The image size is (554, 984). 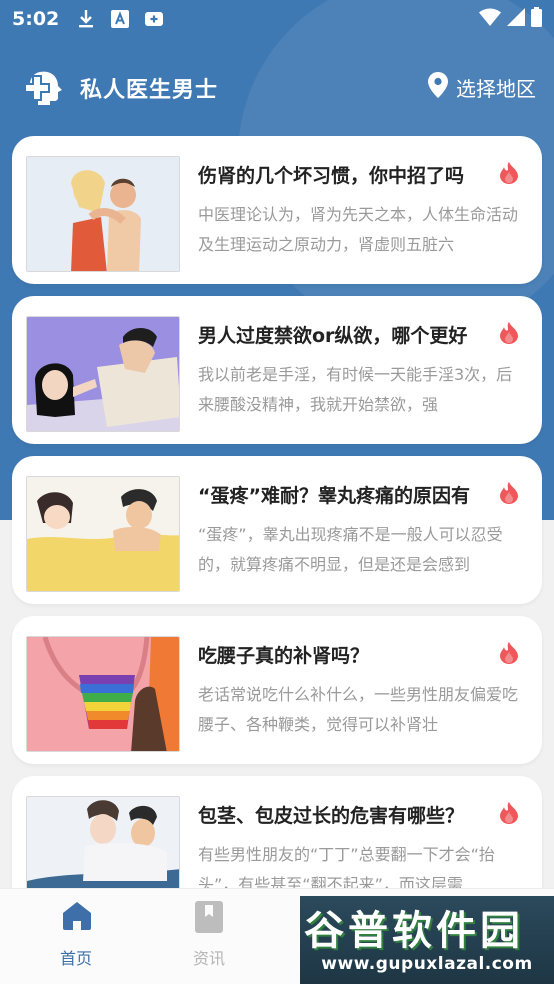 I want to click on wifi-icon, so click(x=490, y=19).